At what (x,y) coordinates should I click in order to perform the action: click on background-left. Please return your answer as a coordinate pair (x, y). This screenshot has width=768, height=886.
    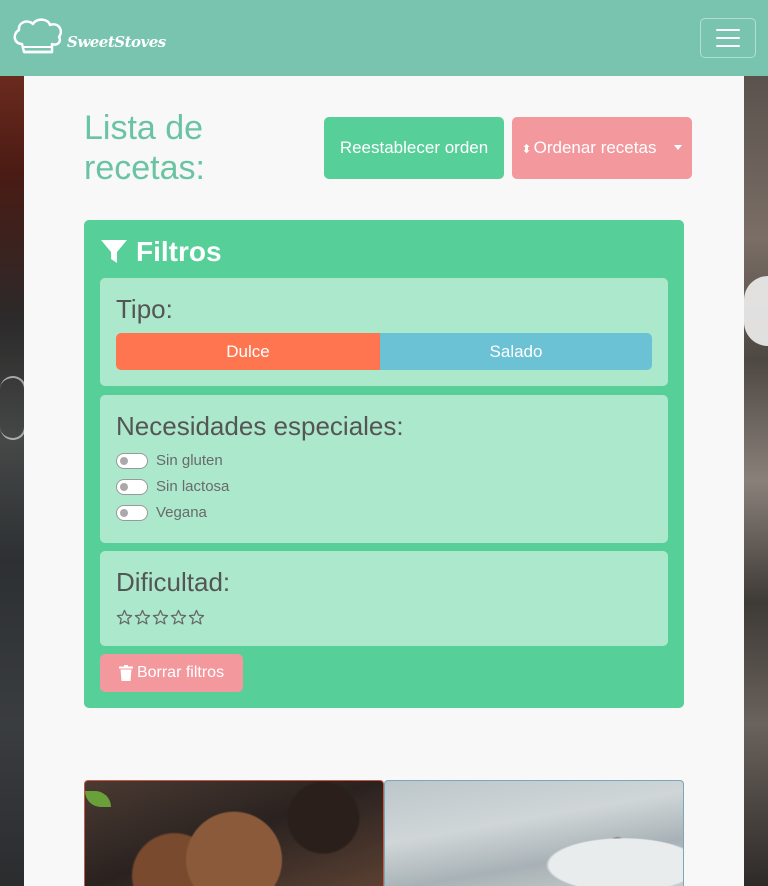
    Looking at the image, I should click on (13, 481).